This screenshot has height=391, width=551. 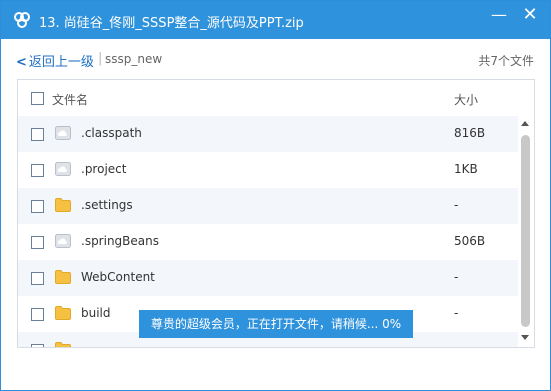 I want to click on back-up-one-level-link: < 返回上一级, so click(x=55, y=60).